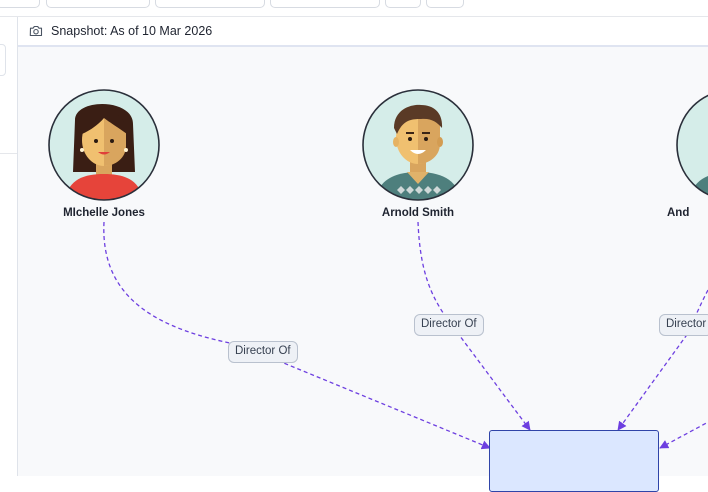  I want to click on person-name: MIchelle Jones, so click(104, 213).